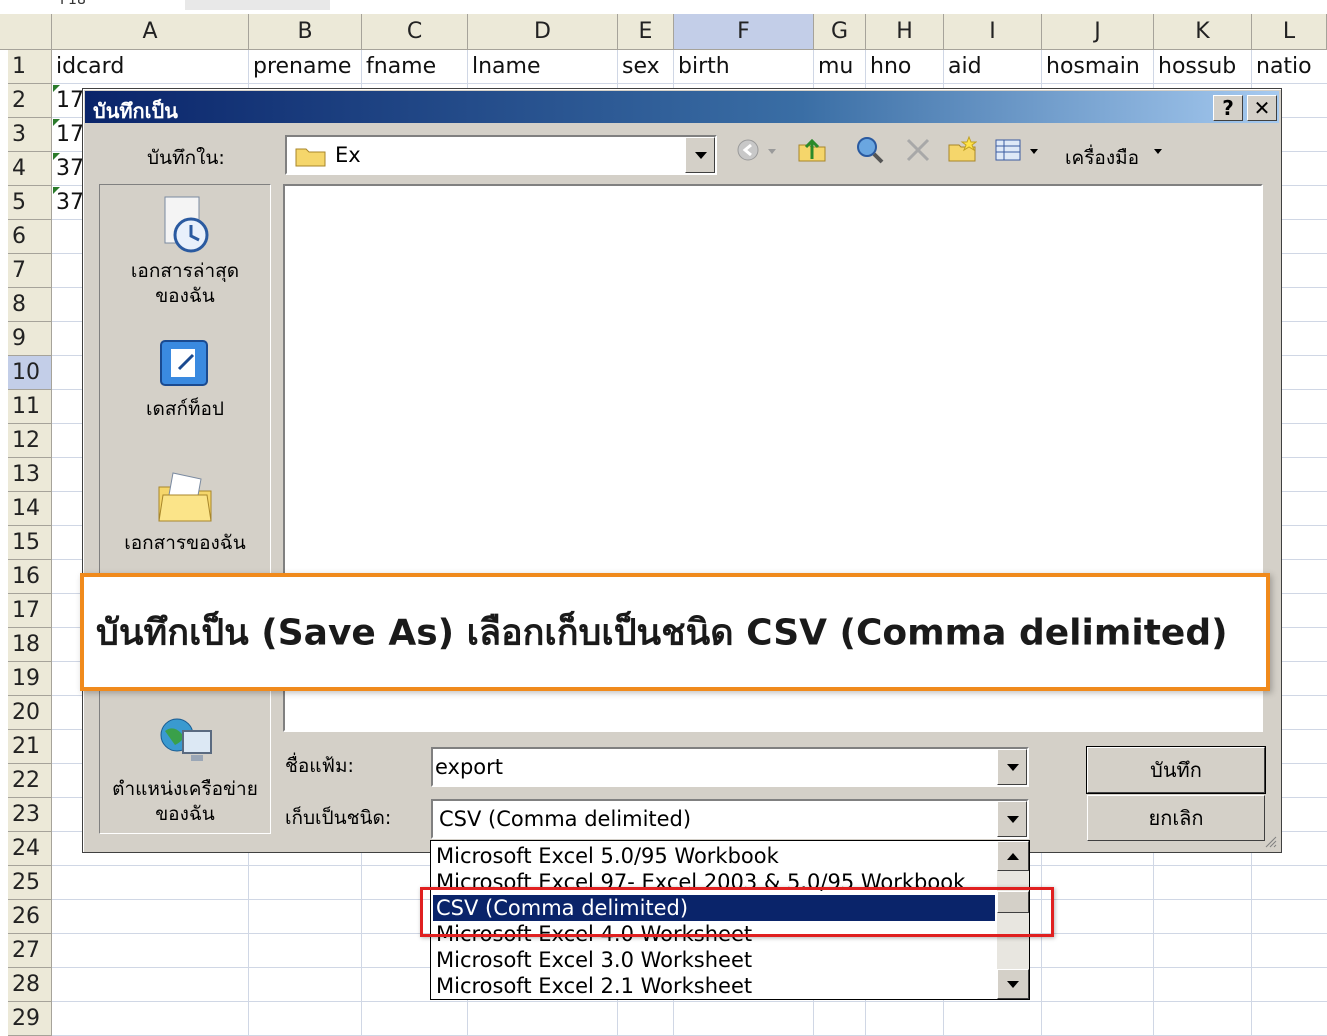 This screenshot has width=1327, height=1036. What do you see at coordinates (646, 67) in the screenshot?
I see `cell-e1: sex` at bounding box center [646, 67].